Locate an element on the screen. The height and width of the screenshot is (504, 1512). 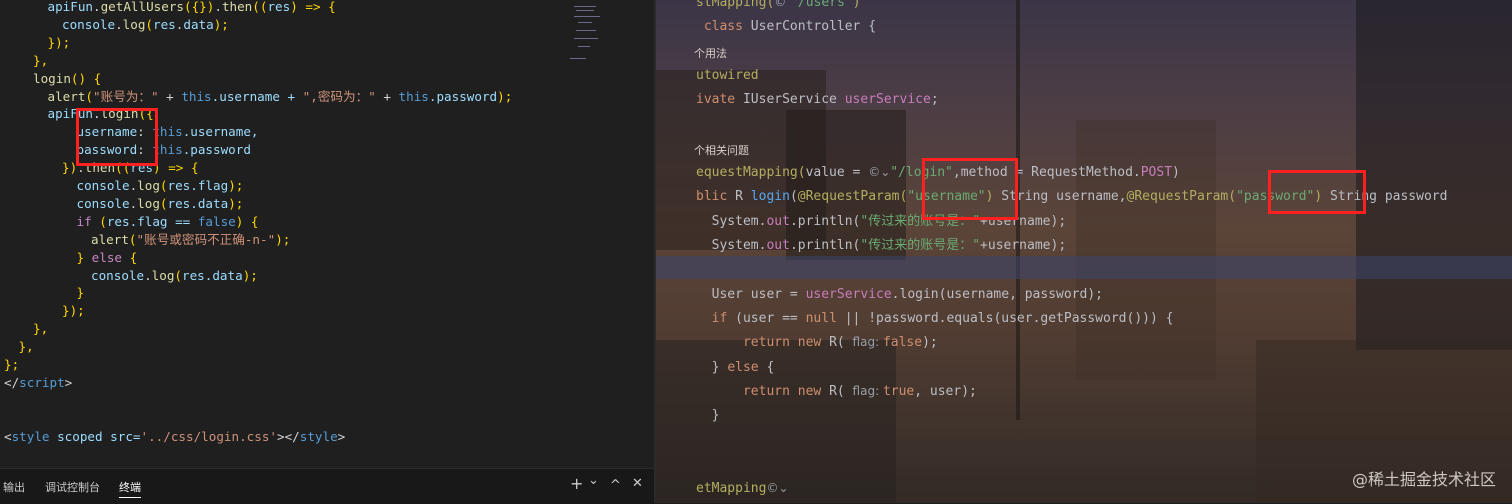
code-inlay-hint: 个相关问题 is located at coordinates (721, 150).